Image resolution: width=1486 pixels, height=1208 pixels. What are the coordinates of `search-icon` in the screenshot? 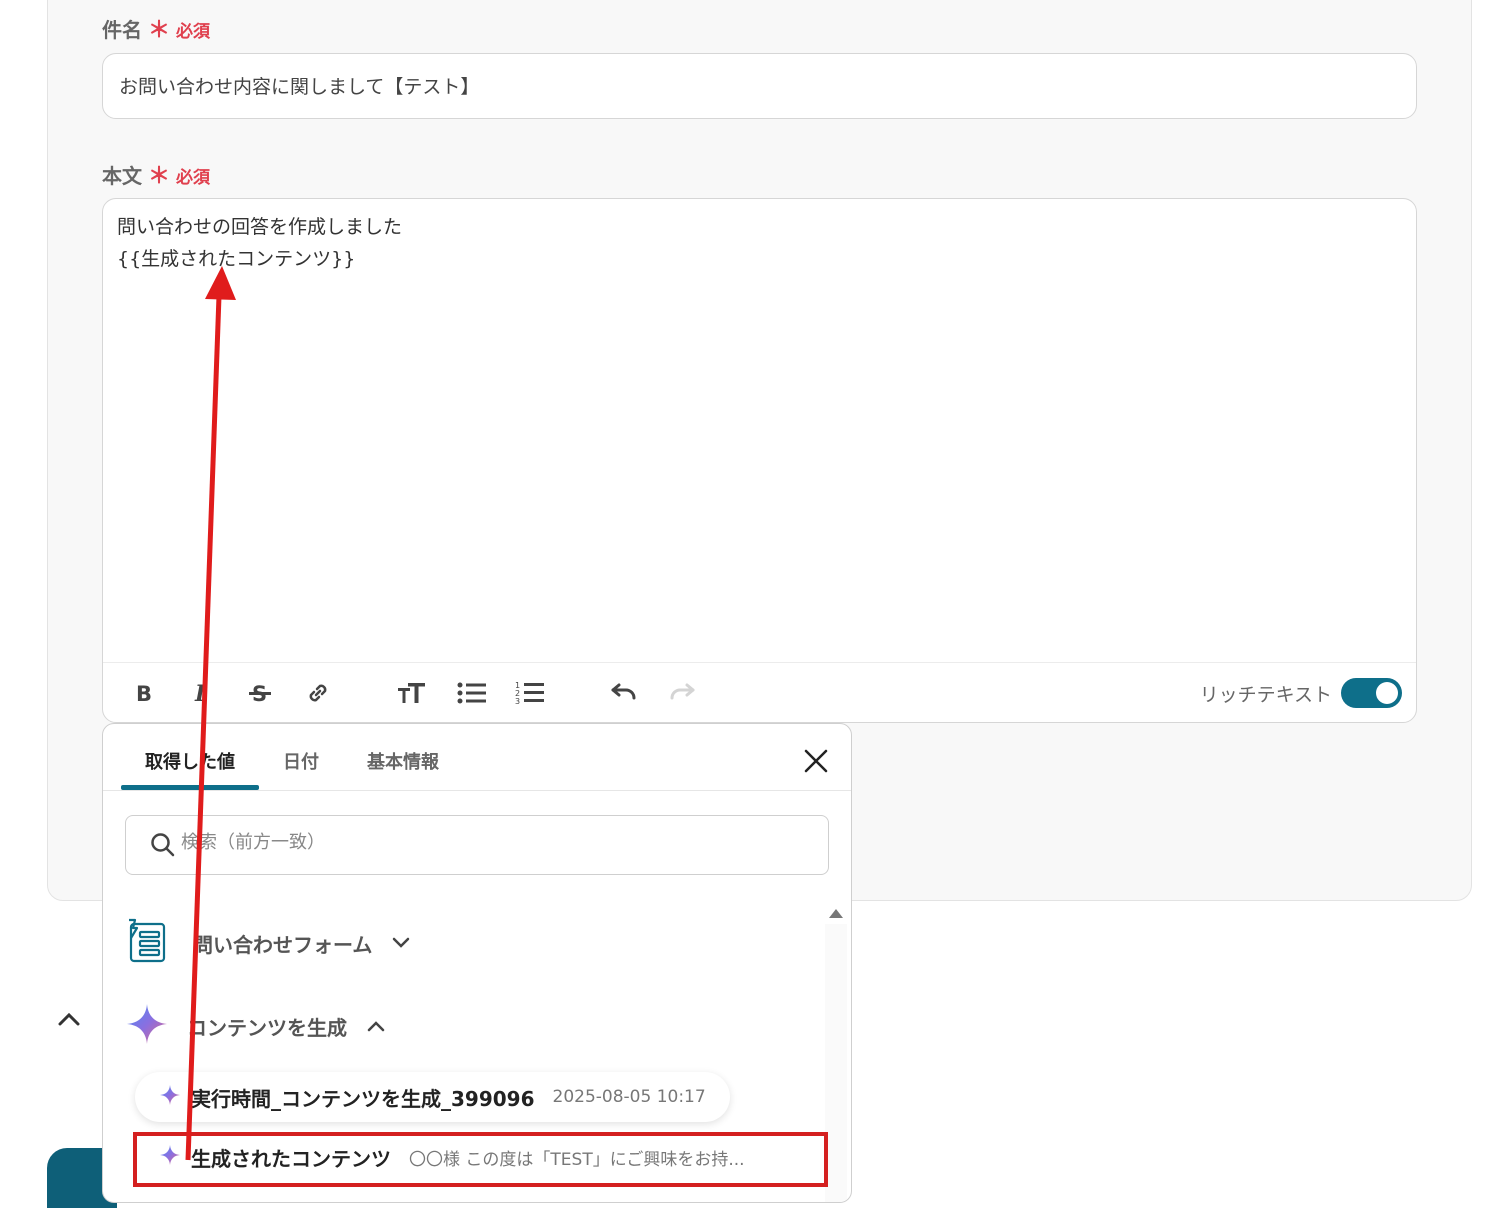 It's located at (163, 847).